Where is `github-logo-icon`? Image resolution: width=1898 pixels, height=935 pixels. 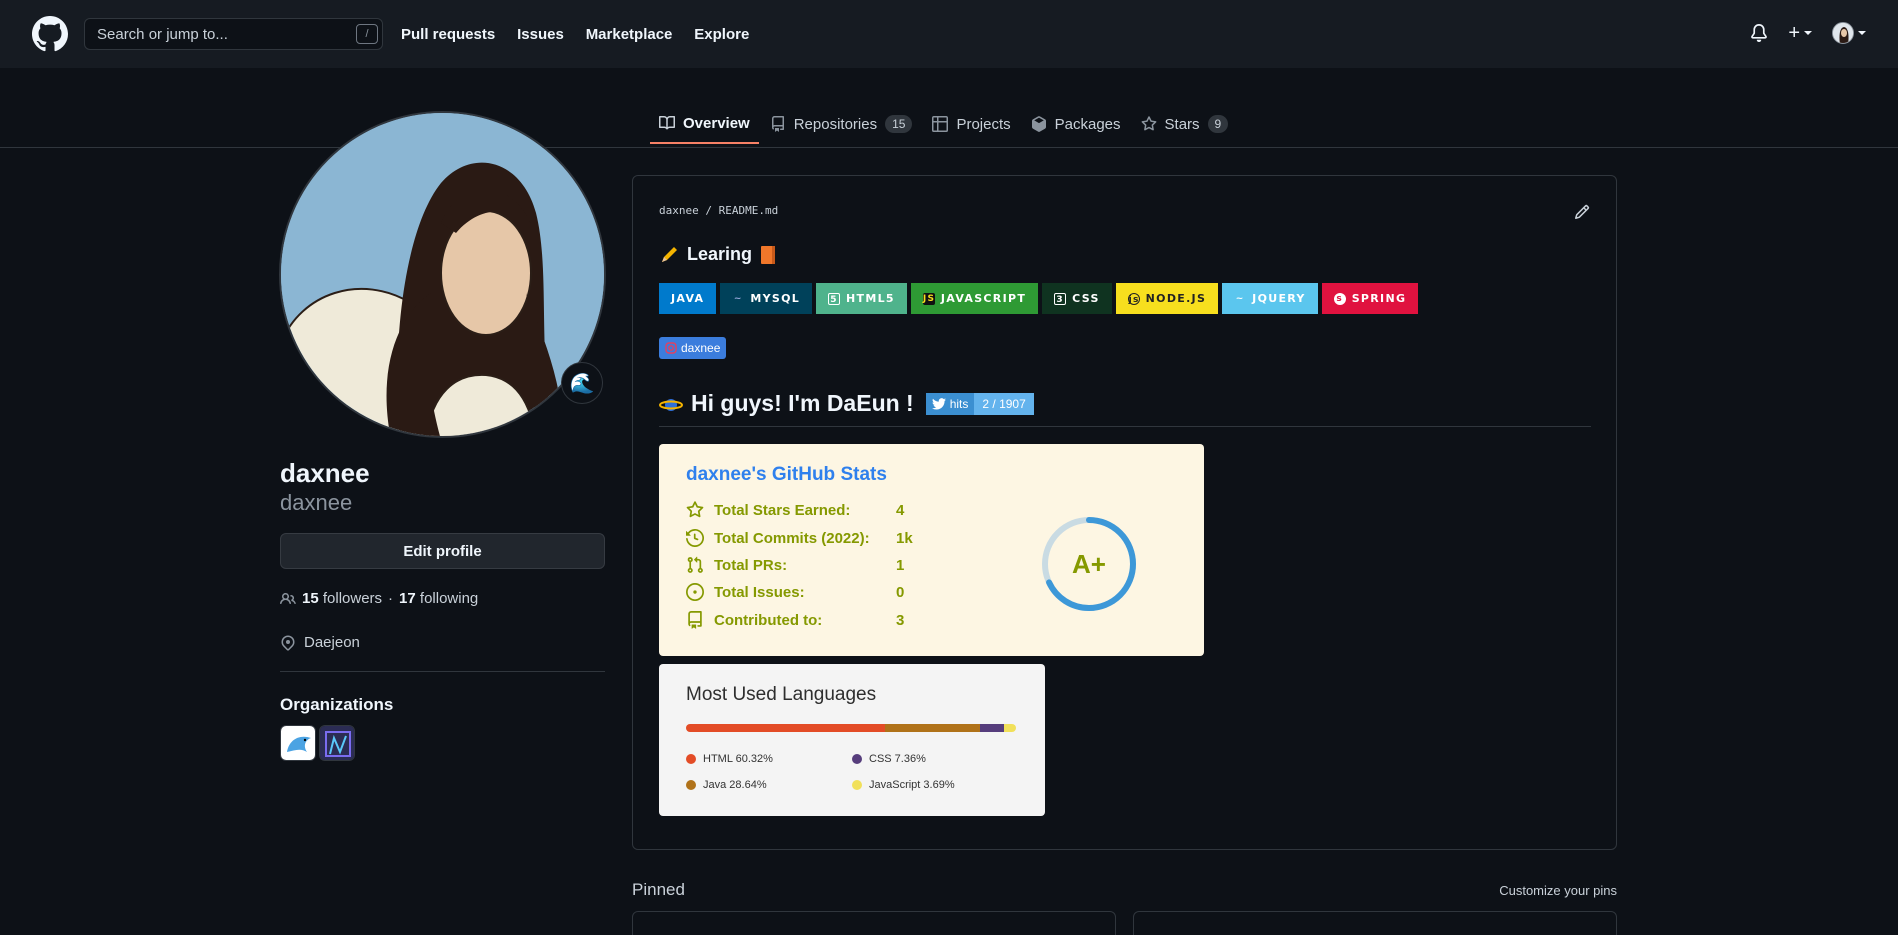
github-logo-icon is located at coordinates (50, 34).